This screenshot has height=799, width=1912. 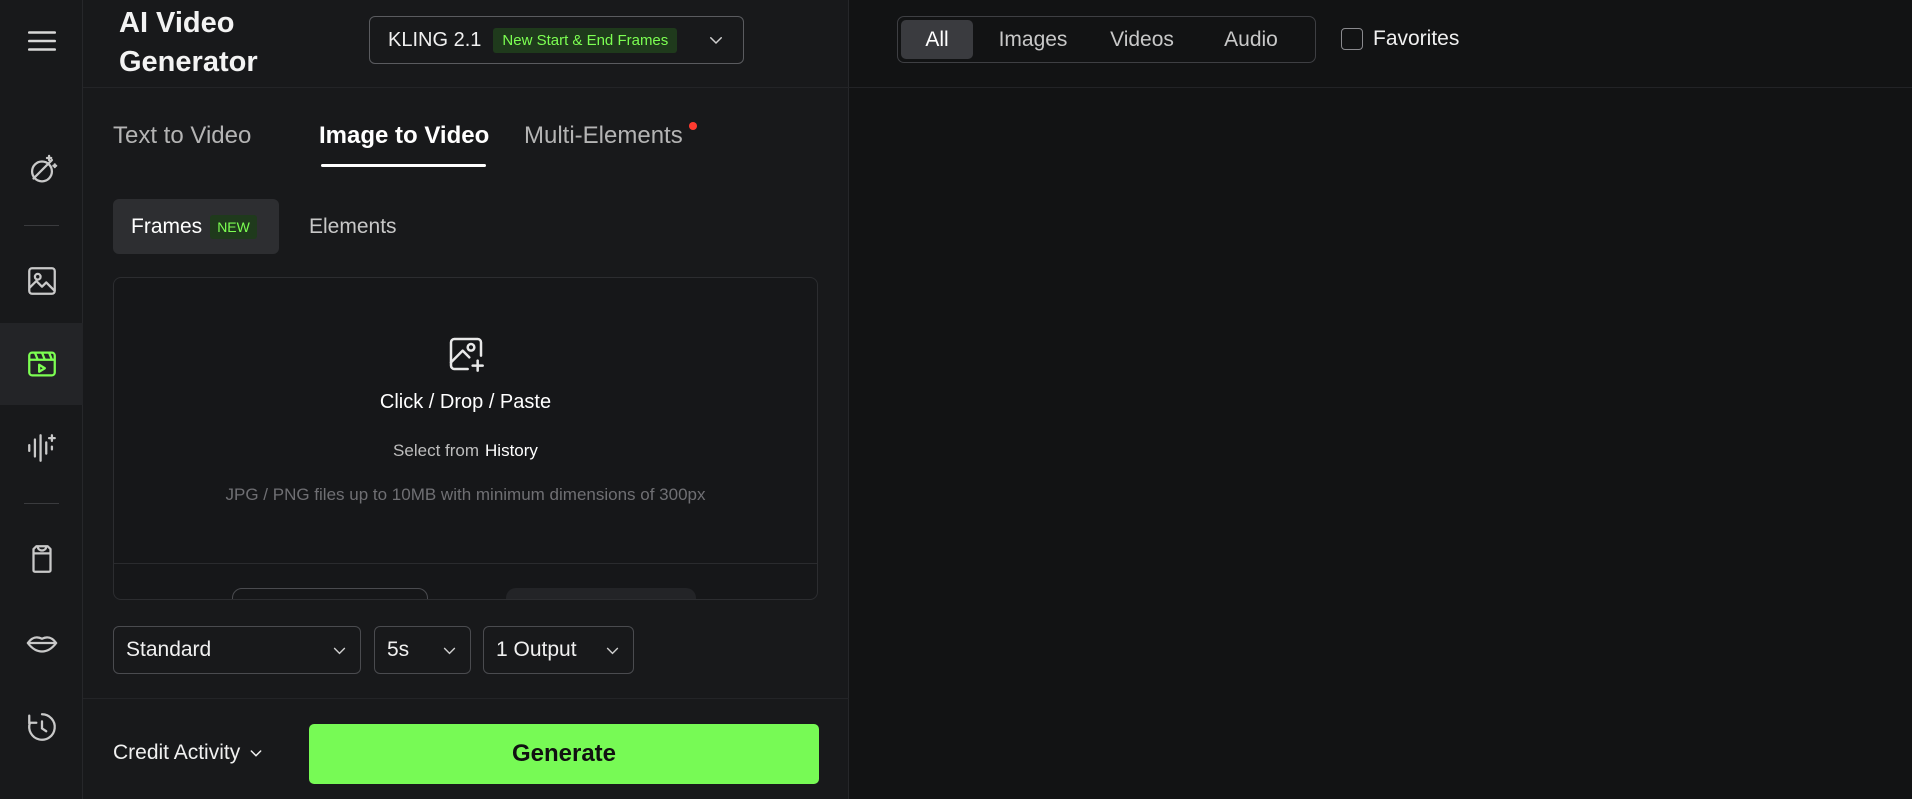 What do you see at coordinates (398, 649) in the screenshot?
I see `duration-value: 5s` at bounding box center [398, 649].